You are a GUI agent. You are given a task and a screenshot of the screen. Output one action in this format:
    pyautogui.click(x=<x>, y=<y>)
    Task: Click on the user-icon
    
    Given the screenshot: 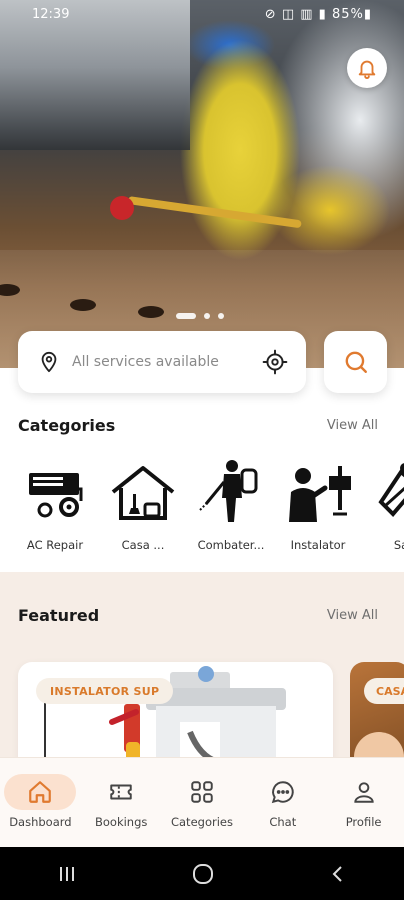 What is the action you would take?
    pyautogui.click(x=363, y=792)
    